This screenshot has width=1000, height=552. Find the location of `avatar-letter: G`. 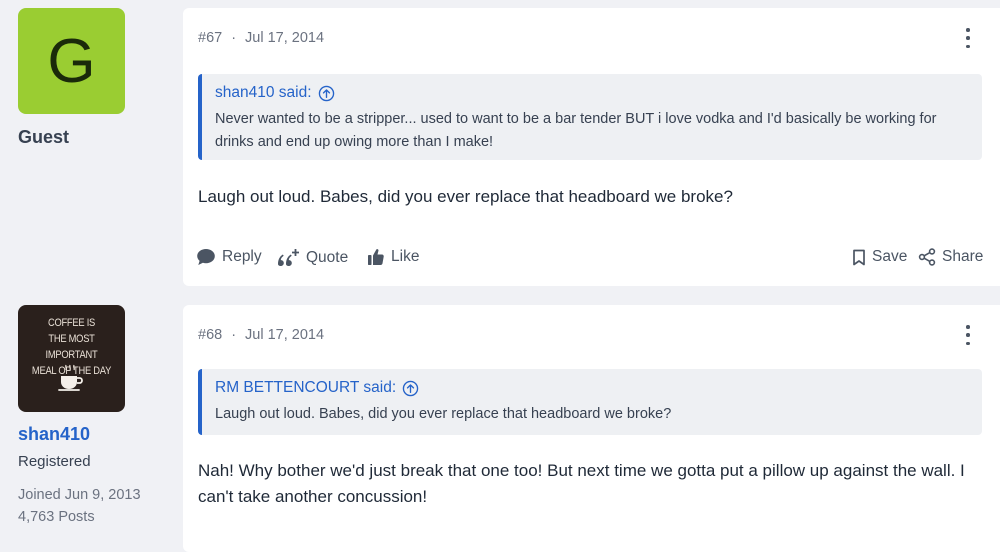

avatar-letter: G is located at coordinates (71, 61).